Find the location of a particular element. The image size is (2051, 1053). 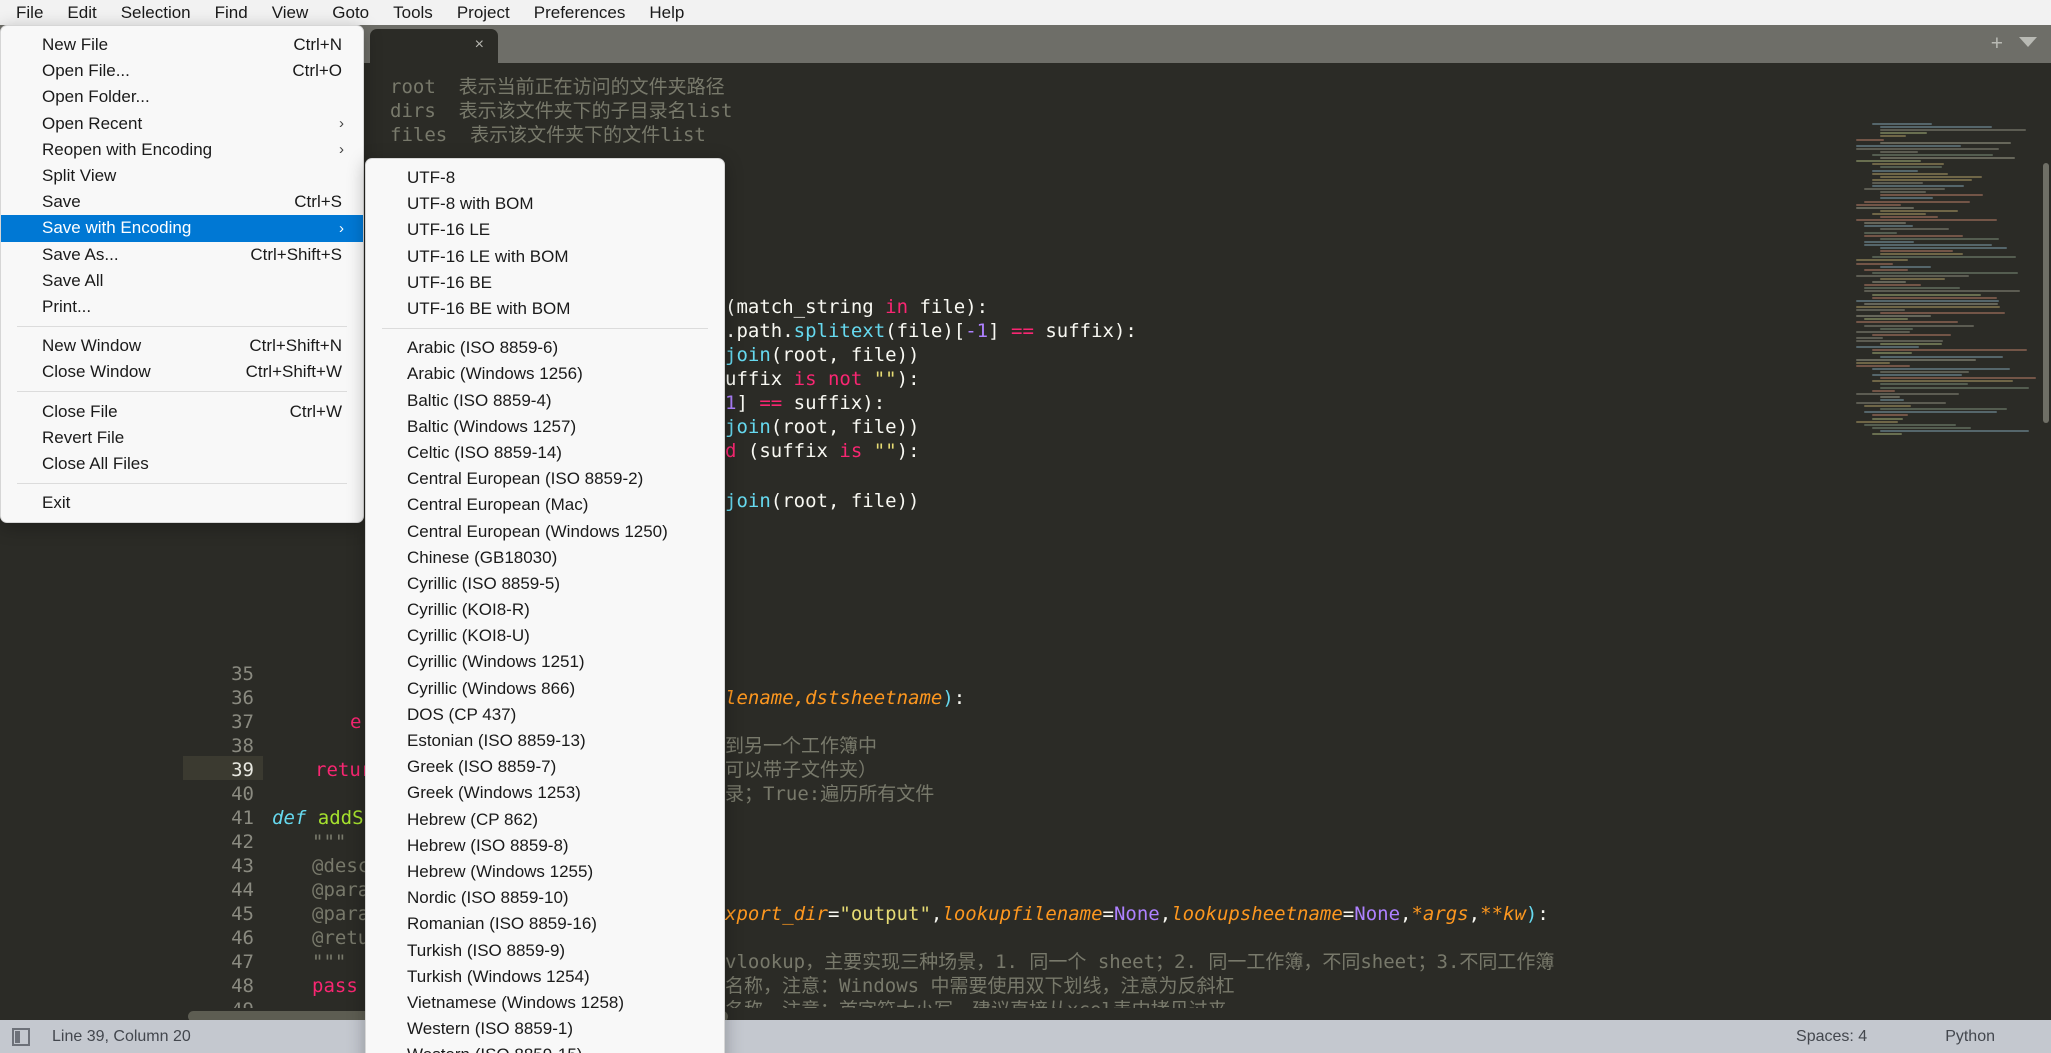

file-menu-item-save-as: Save As... Ctrl+Shift+S is located at coordinates (182, 255).